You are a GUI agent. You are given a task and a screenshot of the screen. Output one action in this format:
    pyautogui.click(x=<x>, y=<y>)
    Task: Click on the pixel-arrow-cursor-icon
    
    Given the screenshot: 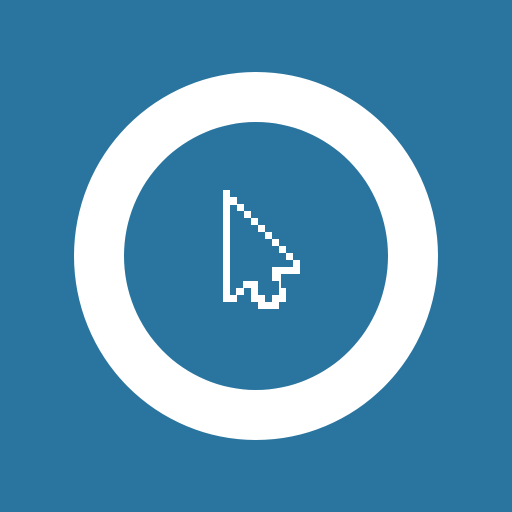 What is the action you would take?
    pyautogui.click(x=261, y=249)
    